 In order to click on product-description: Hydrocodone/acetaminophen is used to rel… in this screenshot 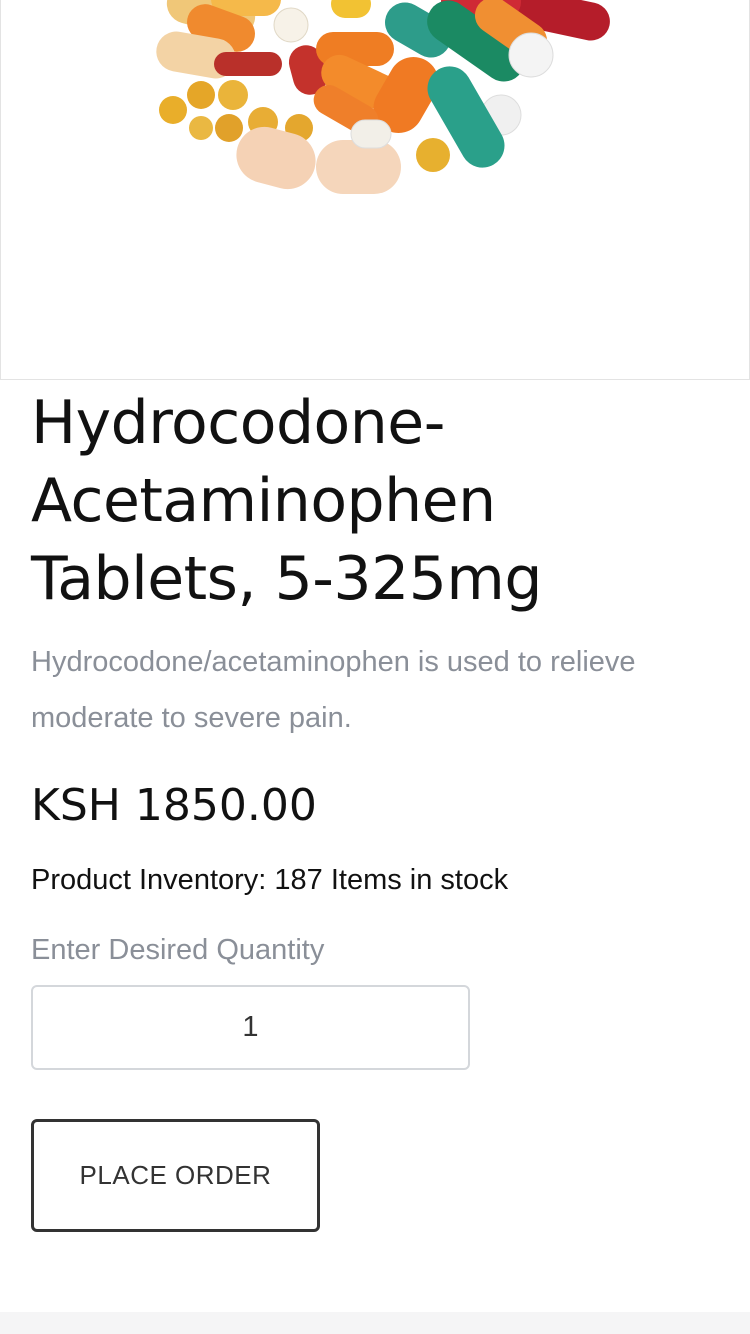, I will do `click(333, 690)`.